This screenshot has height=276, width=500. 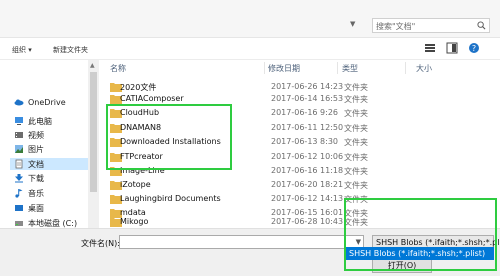 I want to click on sidebar-item-videos: 视频, so click(x=29, y=135).